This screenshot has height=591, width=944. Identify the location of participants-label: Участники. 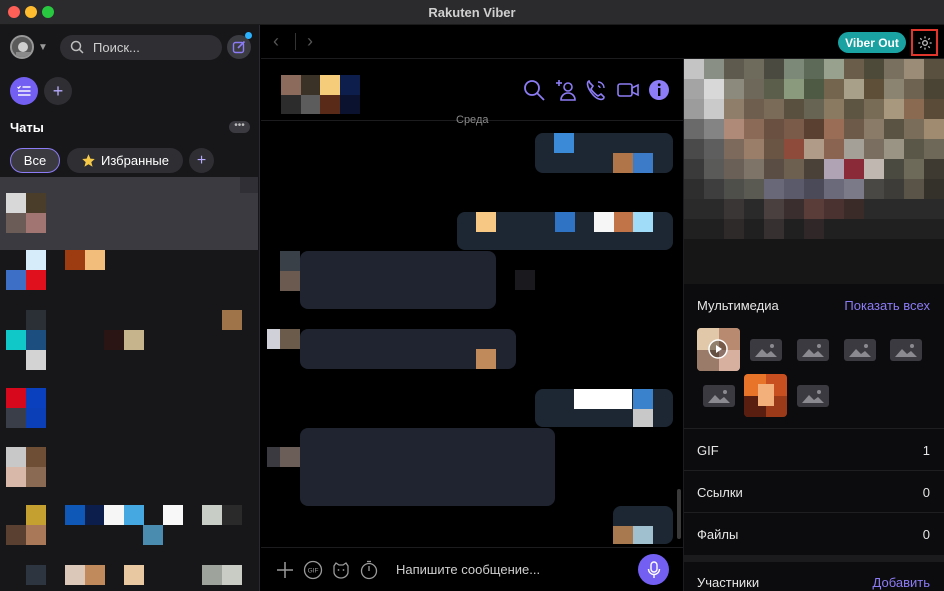
(728, 582).